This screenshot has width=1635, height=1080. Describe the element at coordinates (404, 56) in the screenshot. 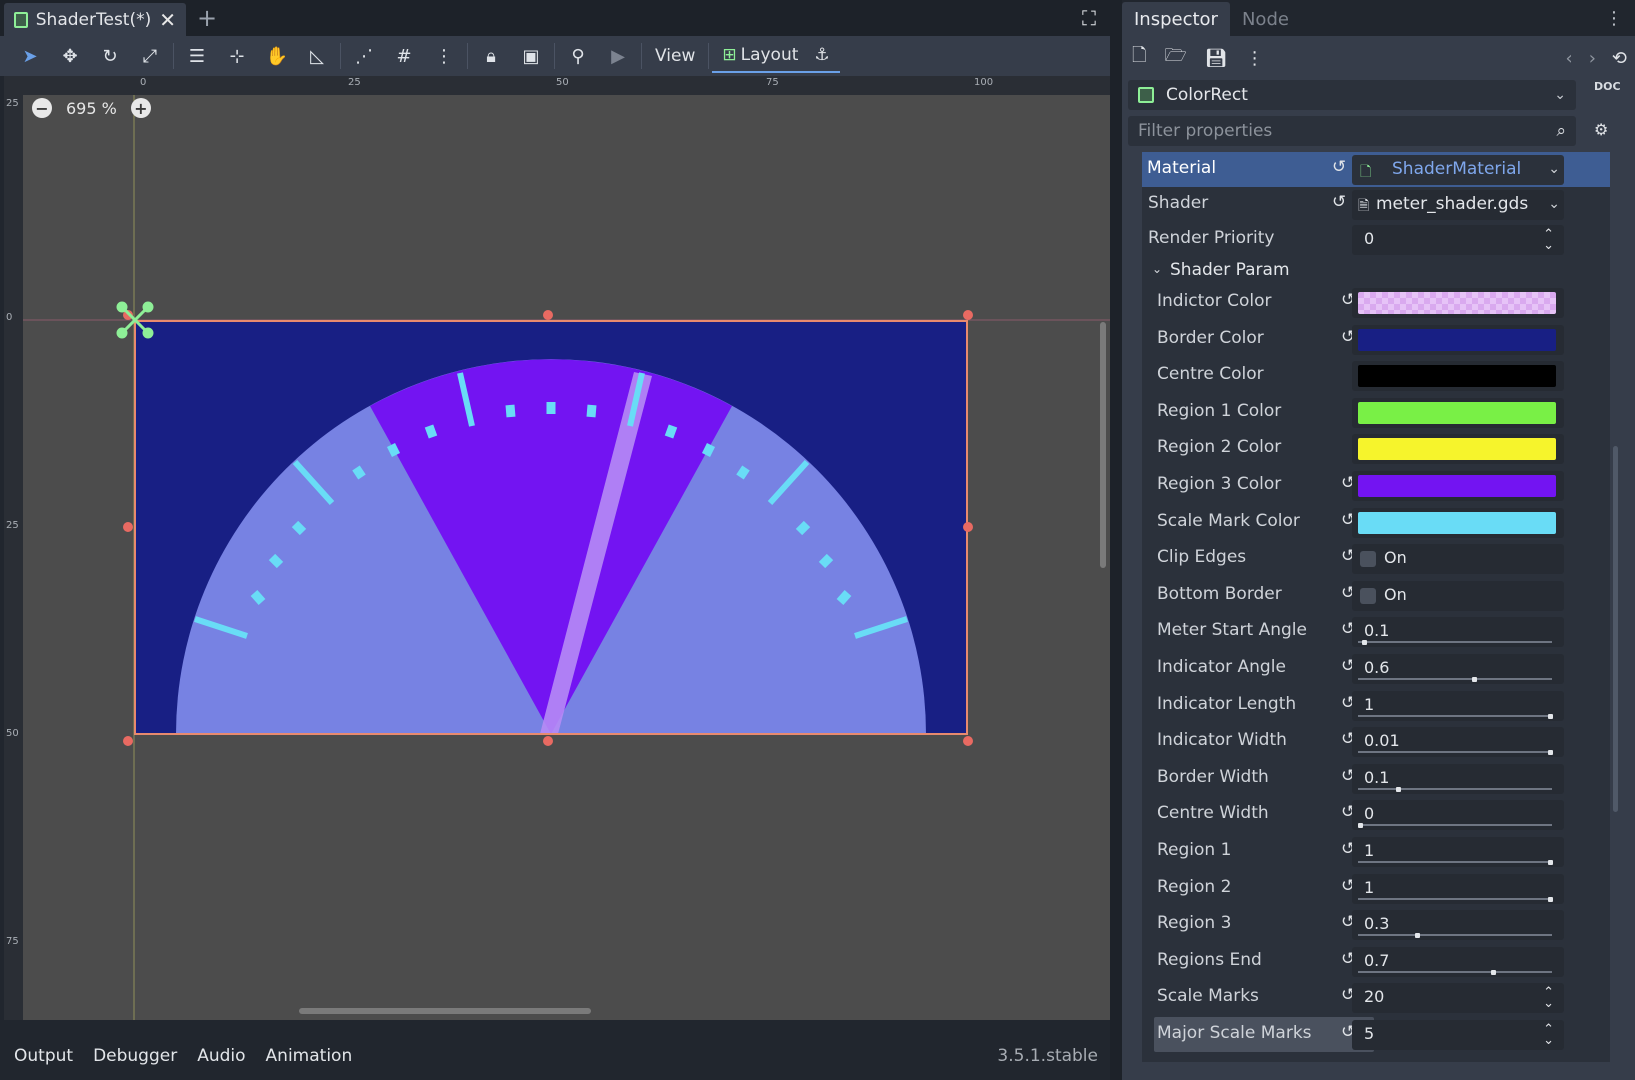

I see `grid-snap-icon: #` at that location.